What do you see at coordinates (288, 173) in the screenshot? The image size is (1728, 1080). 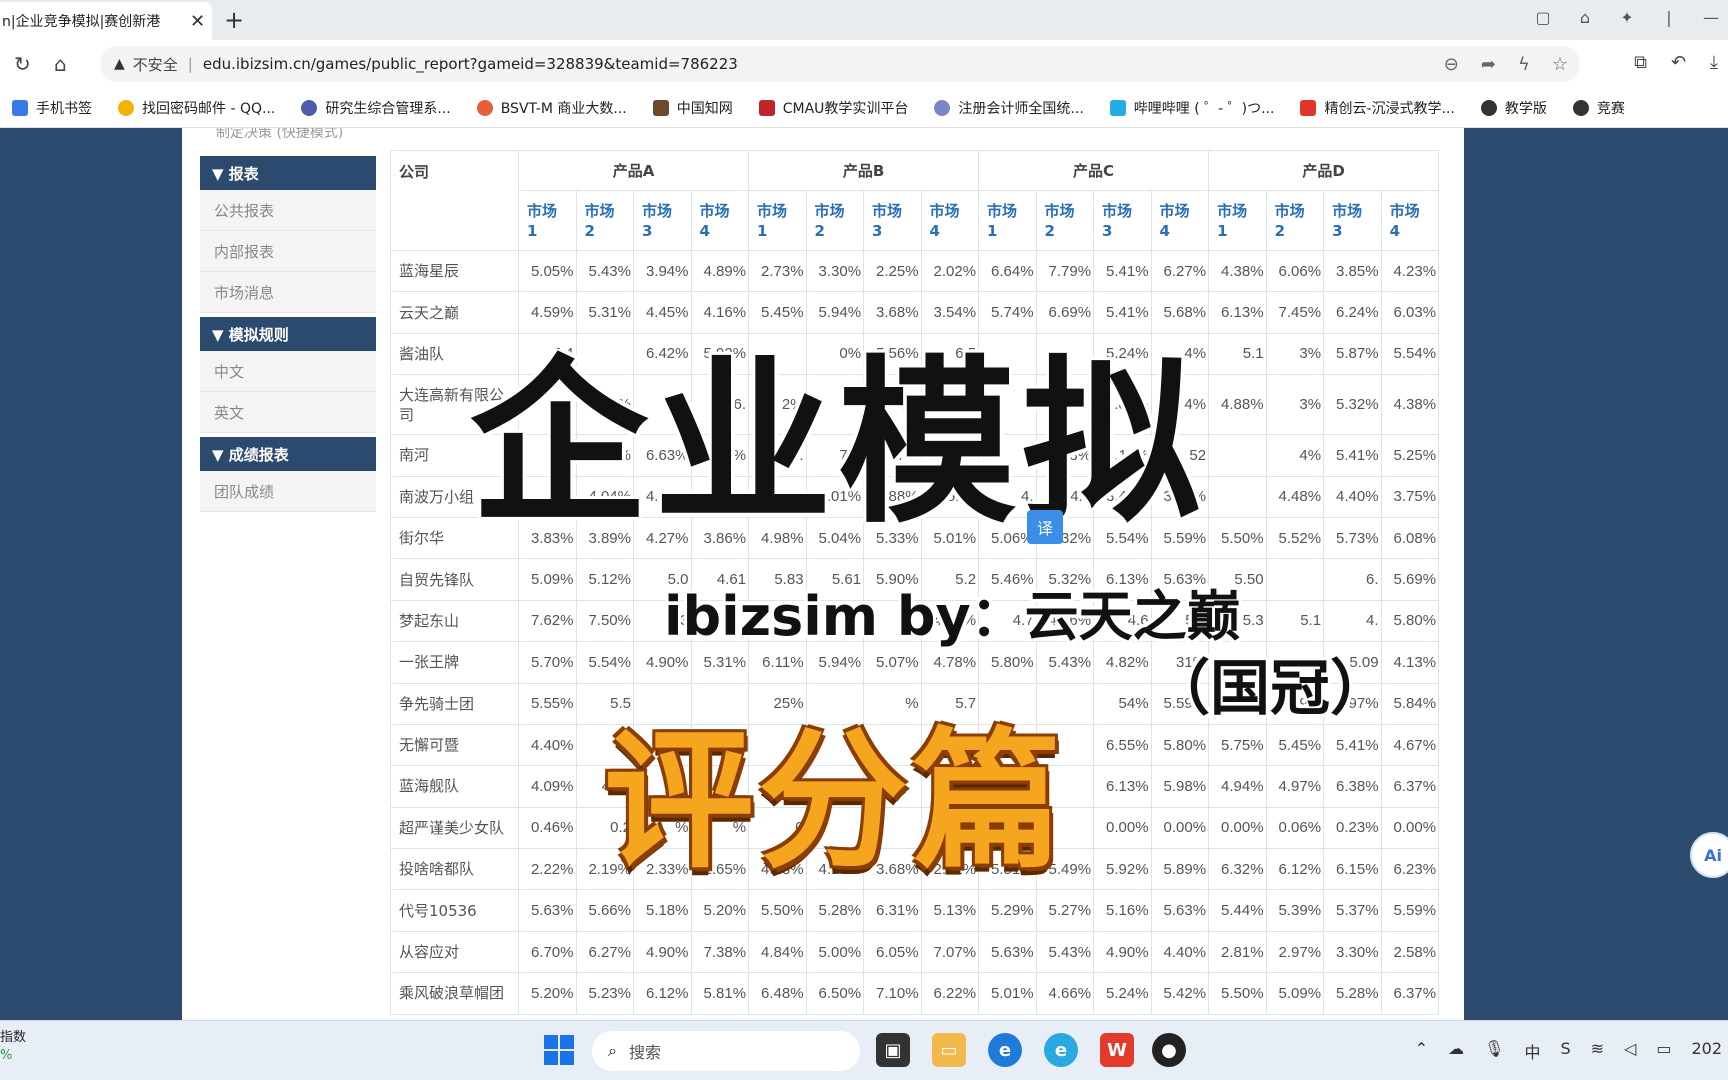 I see `sidebar-section-reports: ▼ 报表` at bounding box center [288, 173].